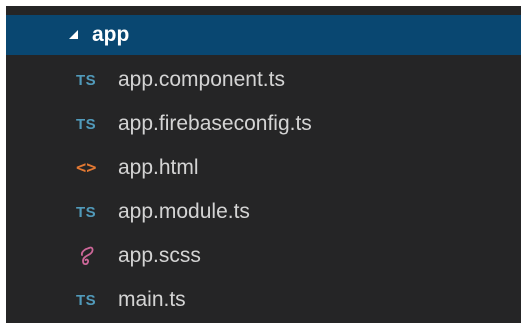 The height and width of the screenshot is (329, 527). What do you see at coordinates (263, 256) in the screenshot?
I see `file-row-app-scss: app.scss` at bounding box center [263, 256].